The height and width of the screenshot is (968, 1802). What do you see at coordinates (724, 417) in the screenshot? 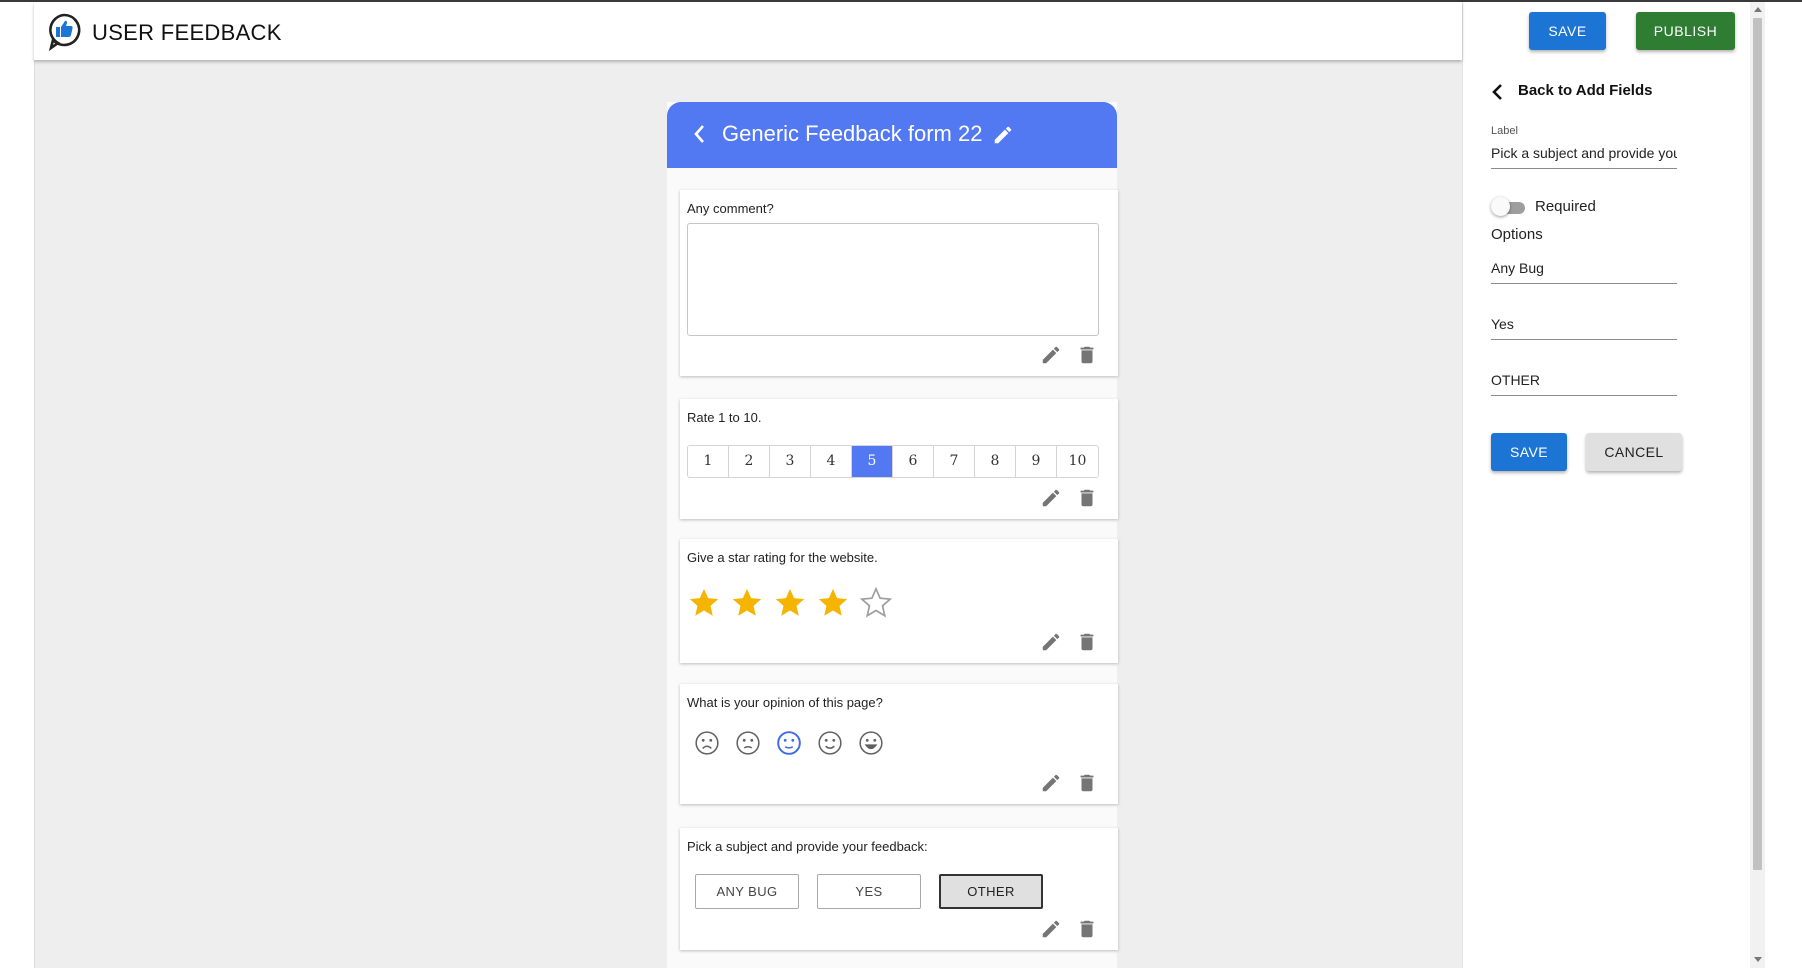
I see `question-label: Rate 1 to 10.` at bounding box center [724, 417].